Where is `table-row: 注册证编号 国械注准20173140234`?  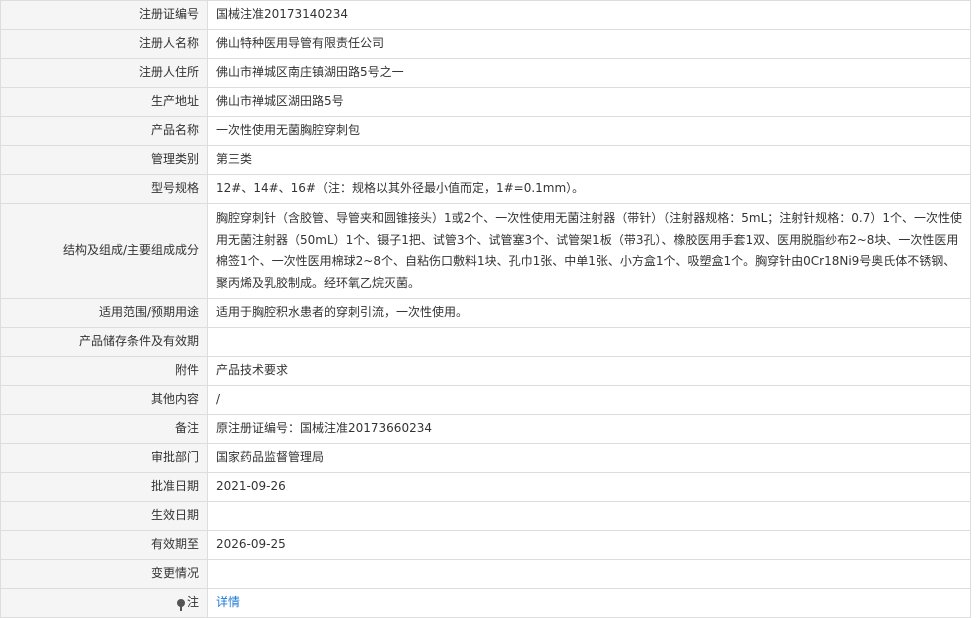
table-row: 注册证编号 国械注准20173140234 is located at coordinates (485, 15).